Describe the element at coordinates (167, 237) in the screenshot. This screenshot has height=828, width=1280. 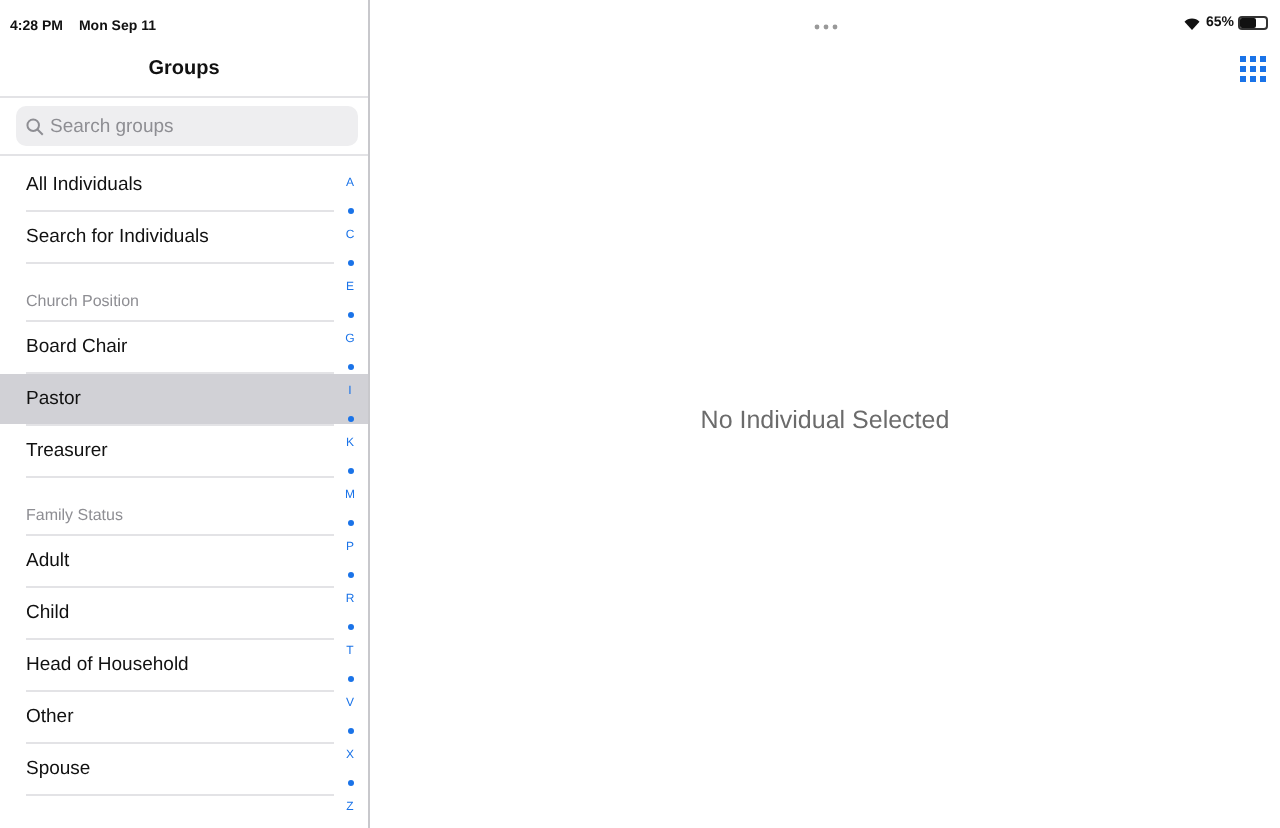
I see `group-item: Search for Individuals` at that location.